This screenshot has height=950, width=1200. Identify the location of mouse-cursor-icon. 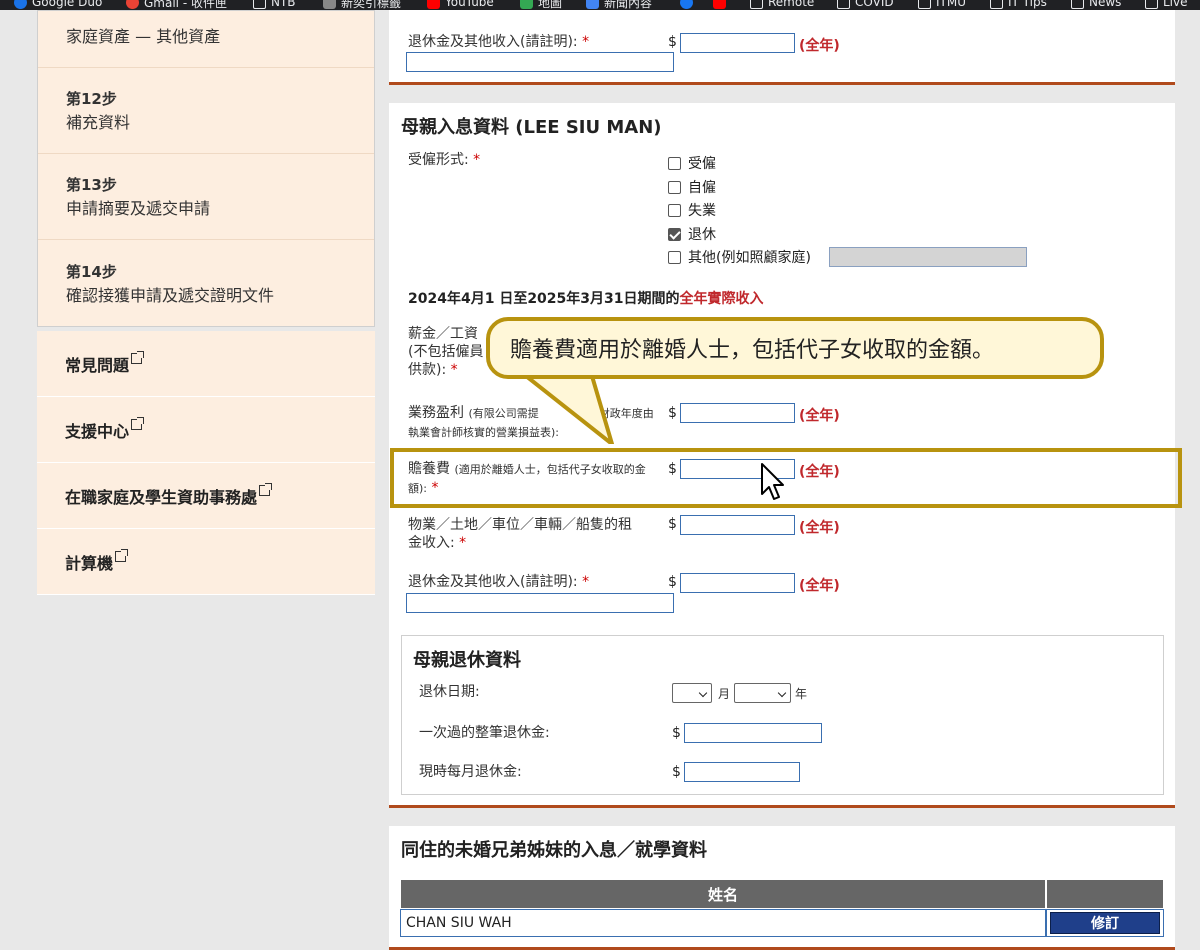
(772, 481).